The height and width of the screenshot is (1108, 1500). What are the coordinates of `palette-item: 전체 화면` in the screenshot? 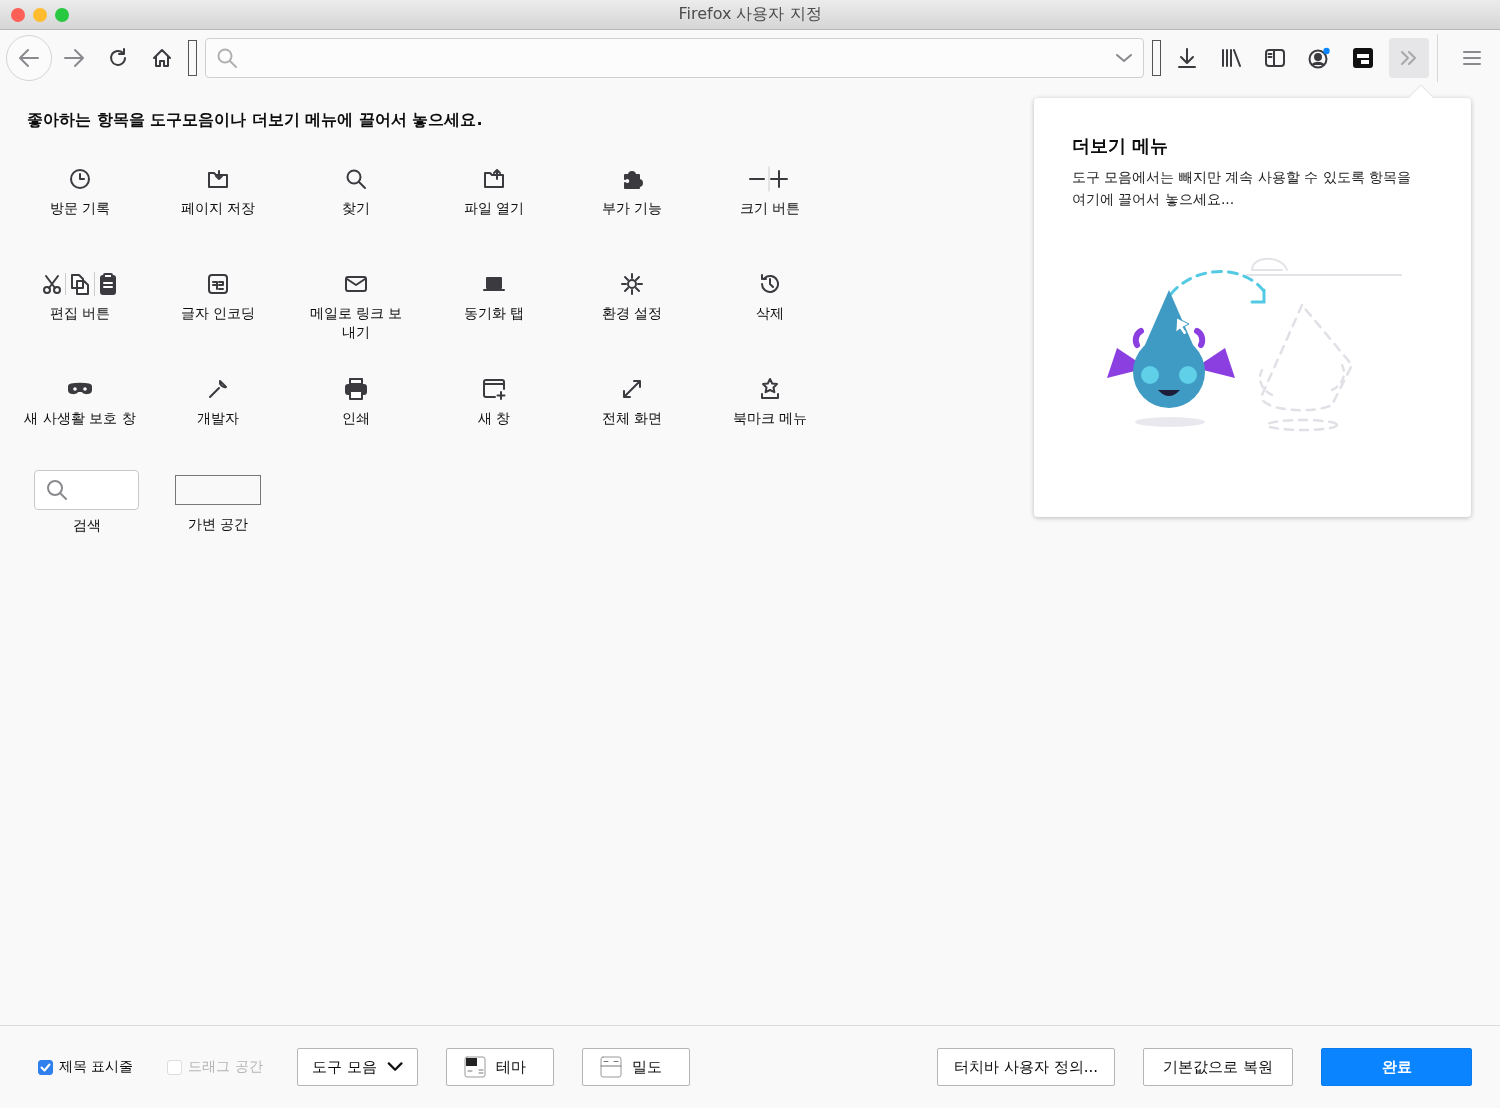 It's located at (632, 400).